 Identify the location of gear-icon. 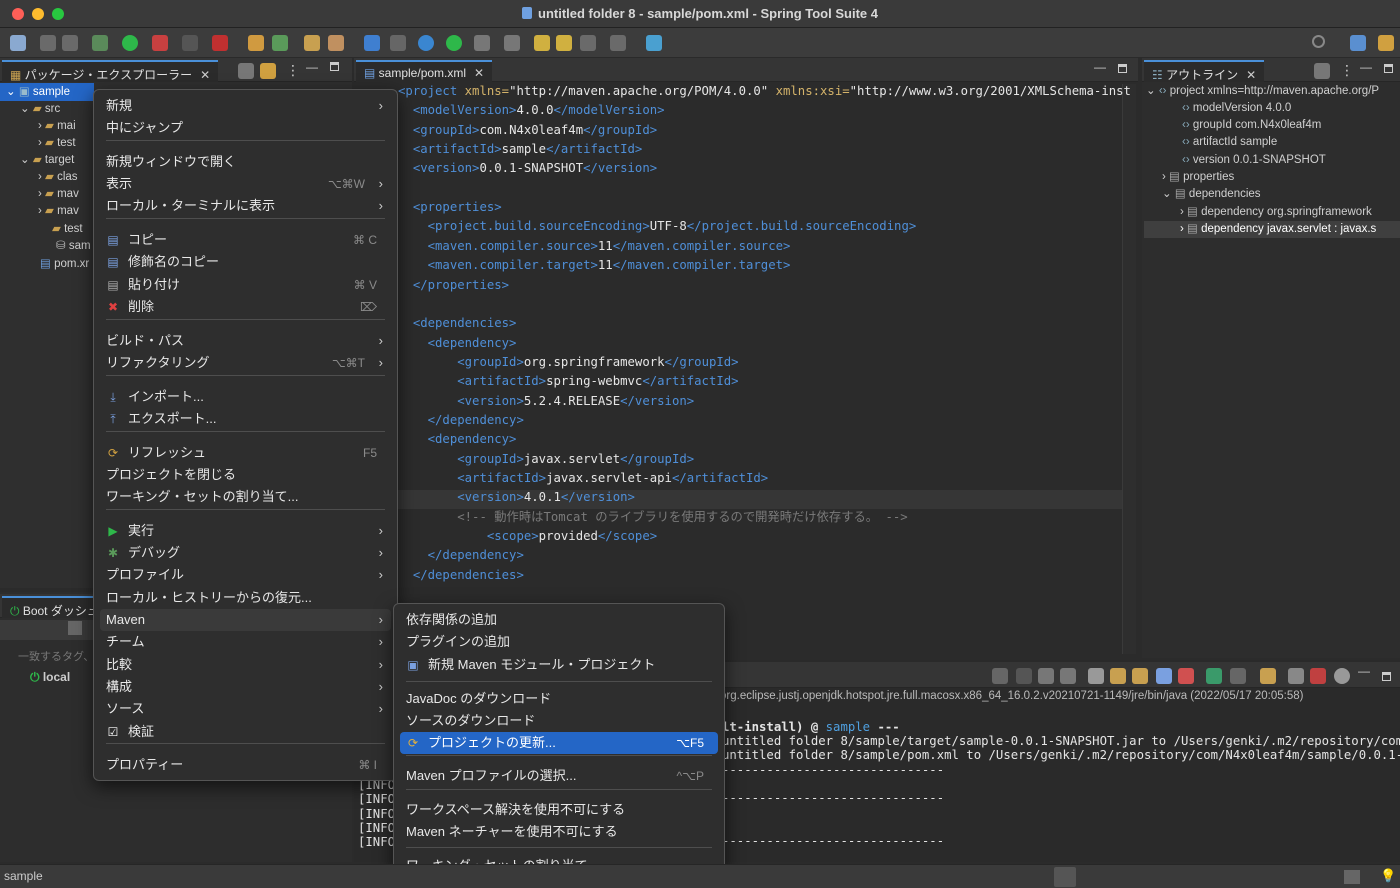
(1342, 676).